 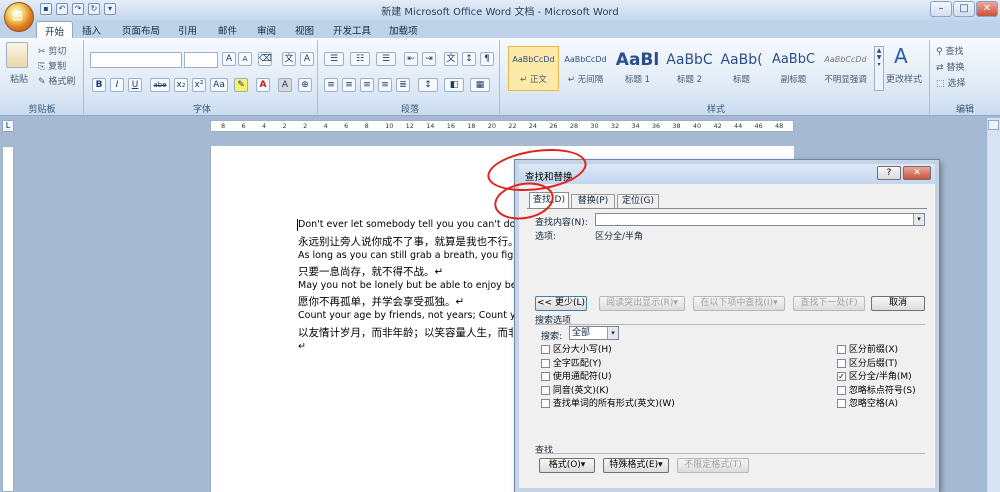 What do you see at coordinates (533, 68) in the screenshot?
I see `style-normal: AaBbCcDd ↵ 正文` at bounding box center [533, 68].